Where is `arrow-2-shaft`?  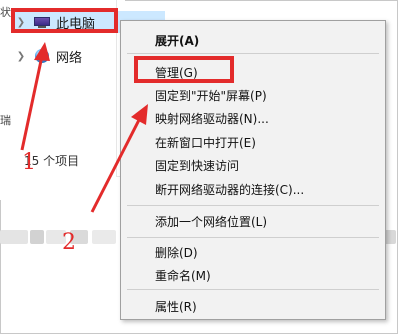
arrow-2-shaft is located at coordinates (116, 165).